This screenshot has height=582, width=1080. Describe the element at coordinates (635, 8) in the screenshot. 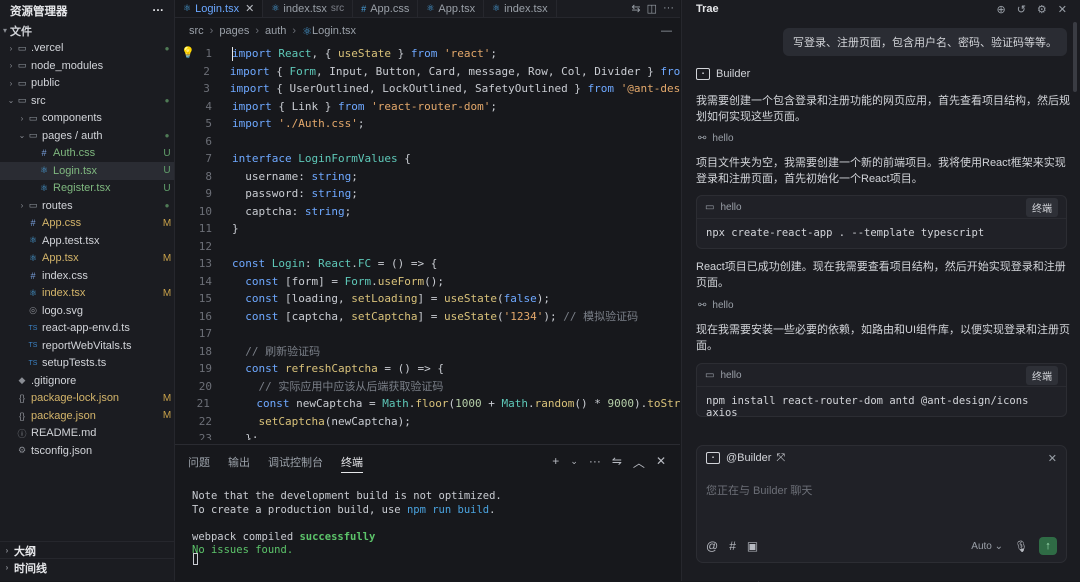

I see `compare-icon: ⇆` at that location.